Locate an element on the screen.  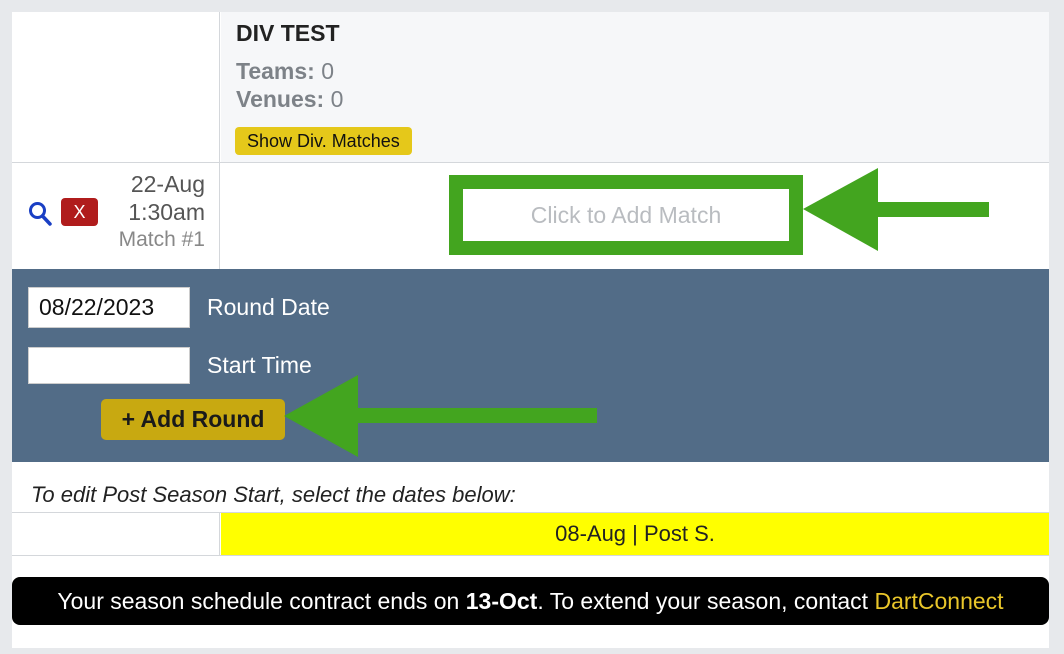
post-season-left-cell is located at coordinates (116, 534).